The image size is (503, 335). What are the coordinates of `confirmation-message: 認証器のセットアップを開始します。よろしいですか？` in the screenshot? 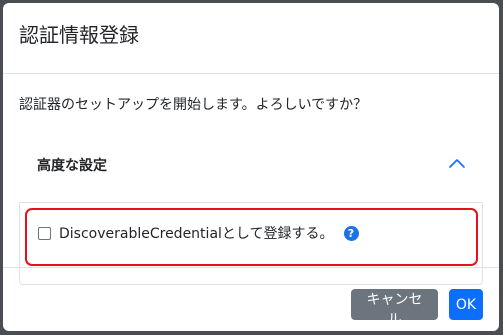 It's located at (193, 105).